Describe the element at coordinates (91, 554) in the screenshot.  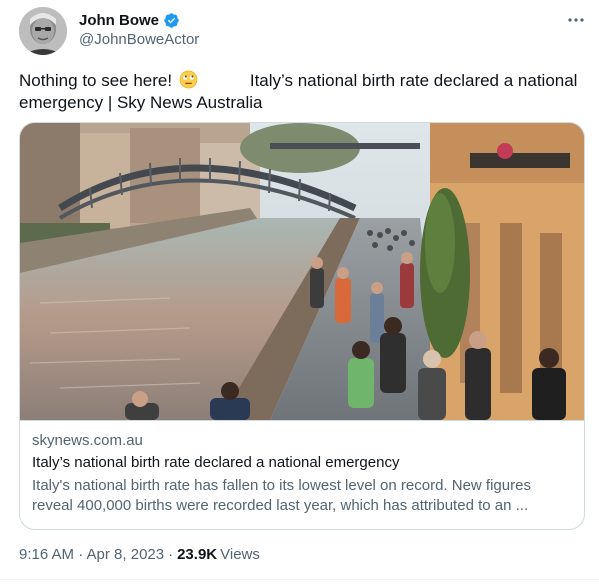
I see `tweet-timestamp: 9:16 AM · Apr 8, 2023` at that location.